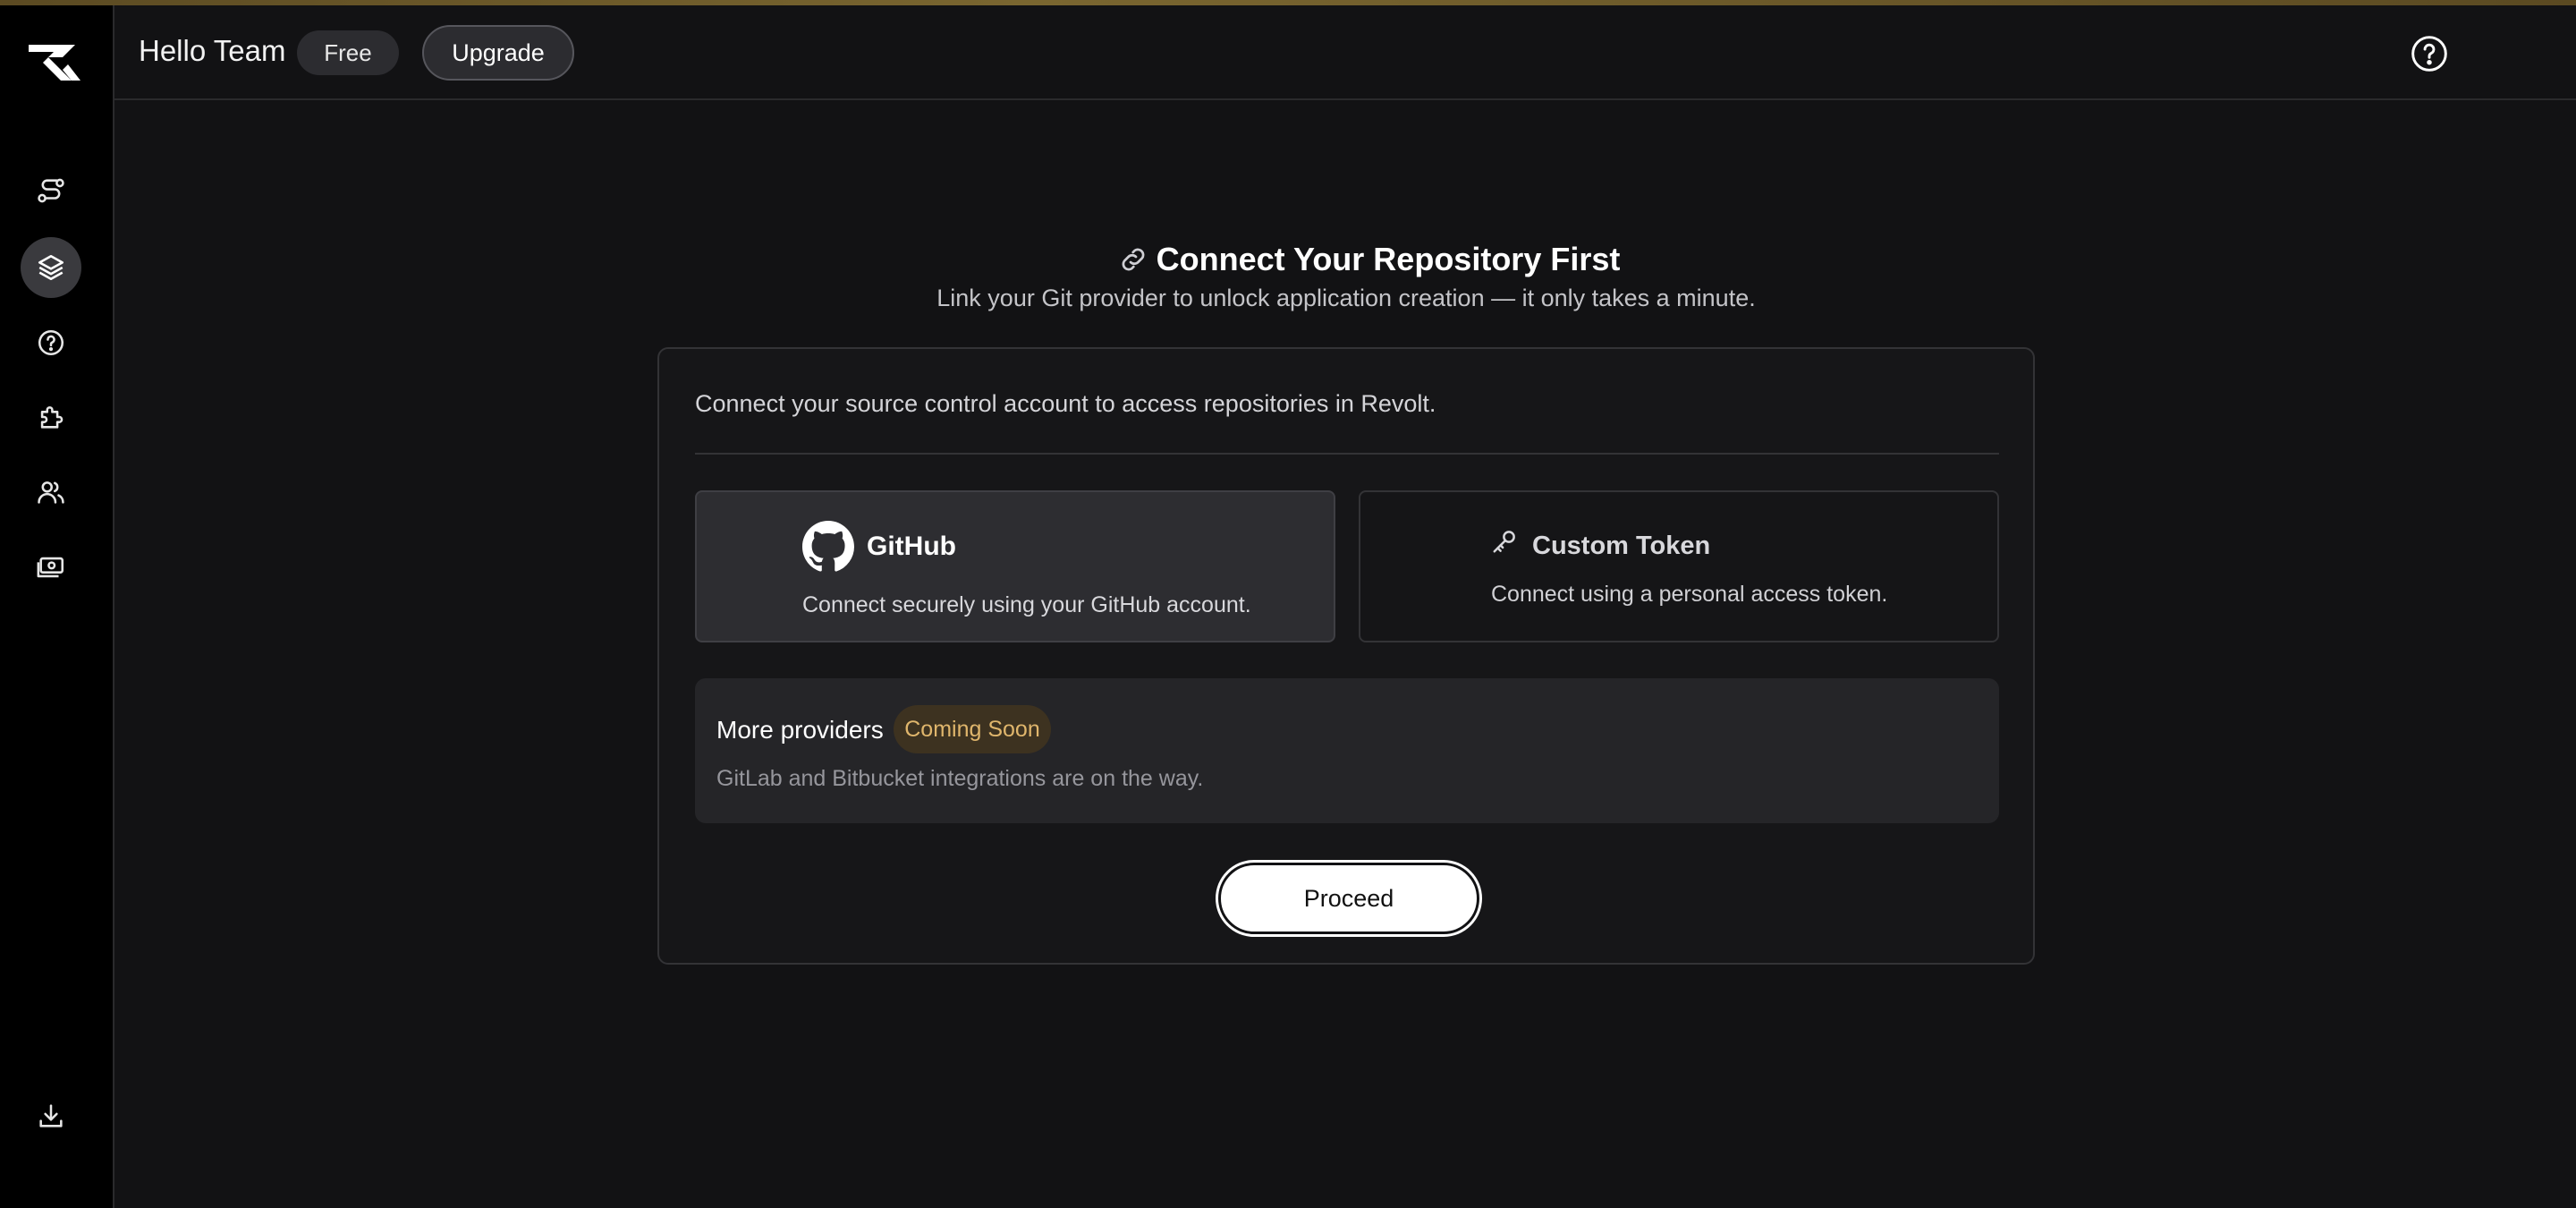 The image size is (2576, 1208). I want to click on users-icon, so click(51, 492).